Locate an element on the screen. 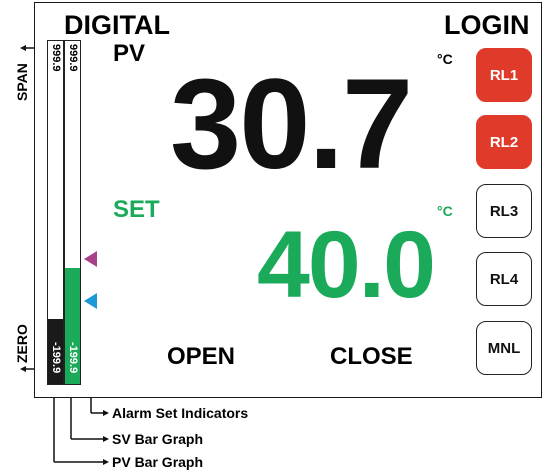 This screenshot has height=475, width=555. open-button: OPEN is located at coordinates (201, 357).